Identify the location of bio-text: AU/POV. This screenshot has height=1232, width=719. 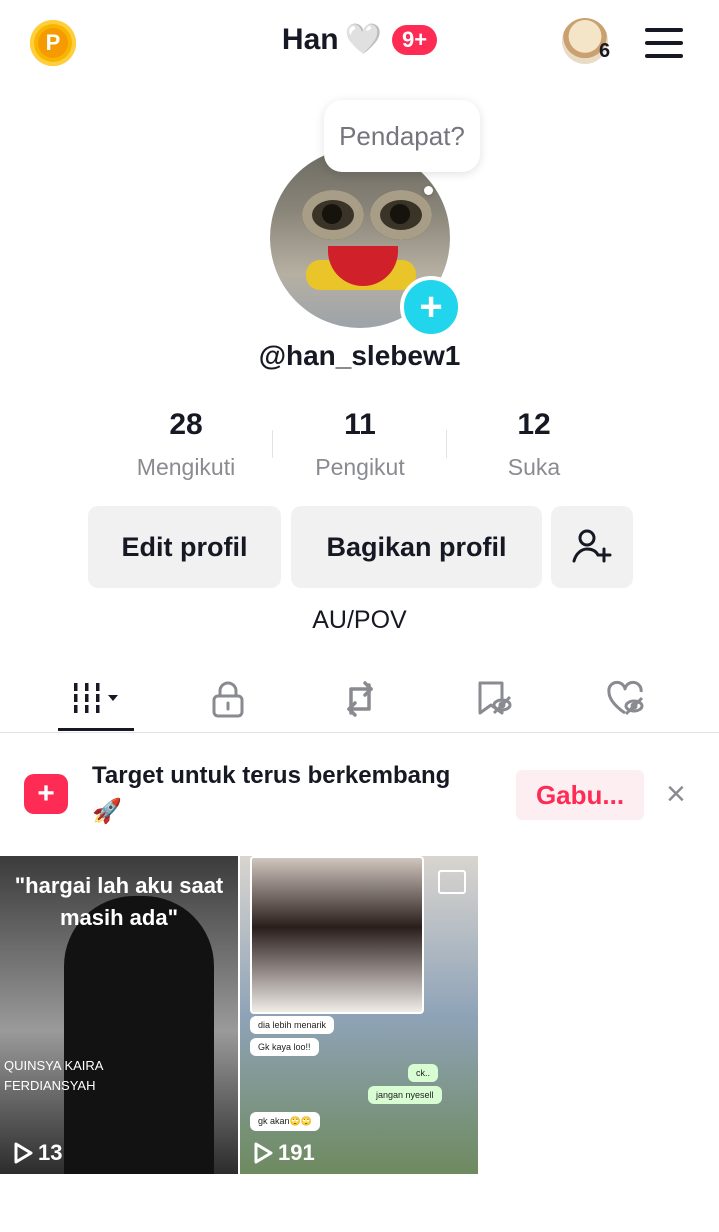
(359, 620).